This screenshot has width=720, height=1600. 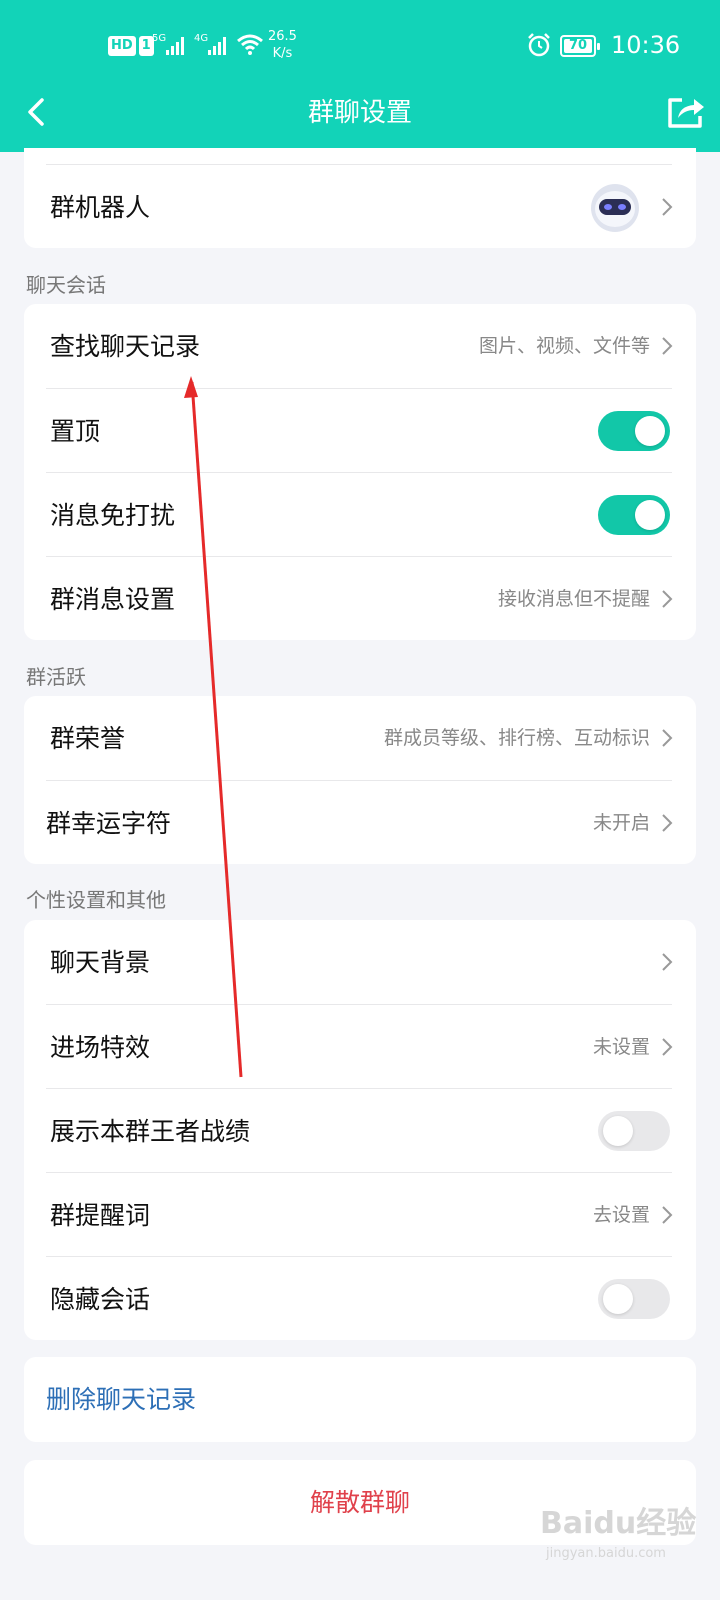 I want to click on alarm-icon, so click(x=539, y=45).